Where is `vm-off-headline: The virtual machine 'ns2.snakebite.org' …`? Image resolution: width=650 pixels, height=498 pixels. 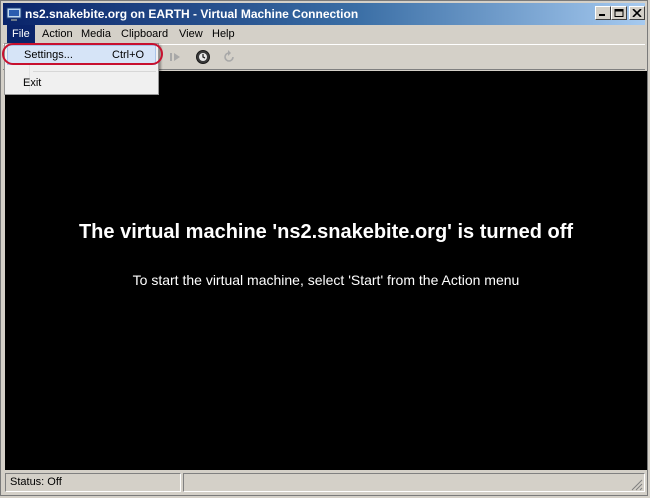 vm-off-headline: The virtual machine 'ns2.snakebite.org' … is located at coordinates (326, 232).